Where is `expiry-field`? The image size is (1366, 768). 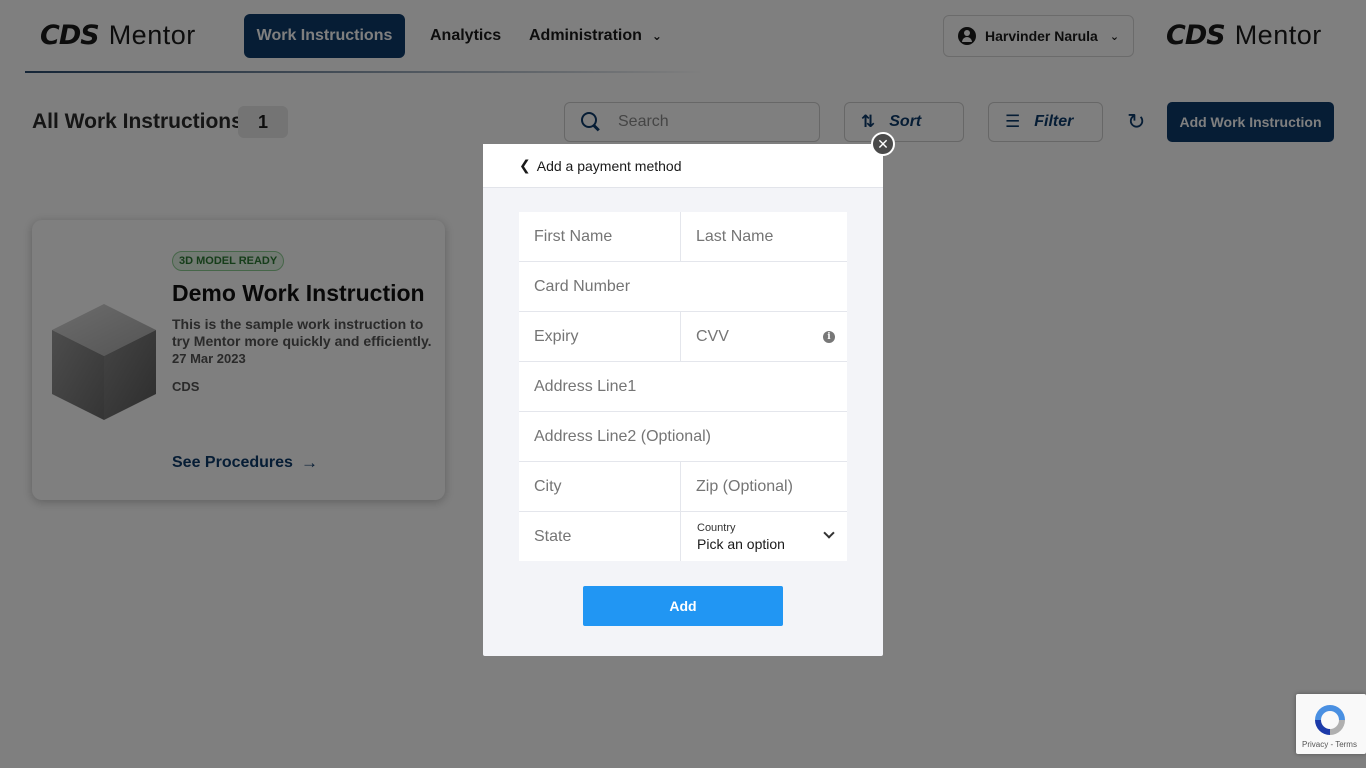 expiry-field is located at coordinates (600, 336).